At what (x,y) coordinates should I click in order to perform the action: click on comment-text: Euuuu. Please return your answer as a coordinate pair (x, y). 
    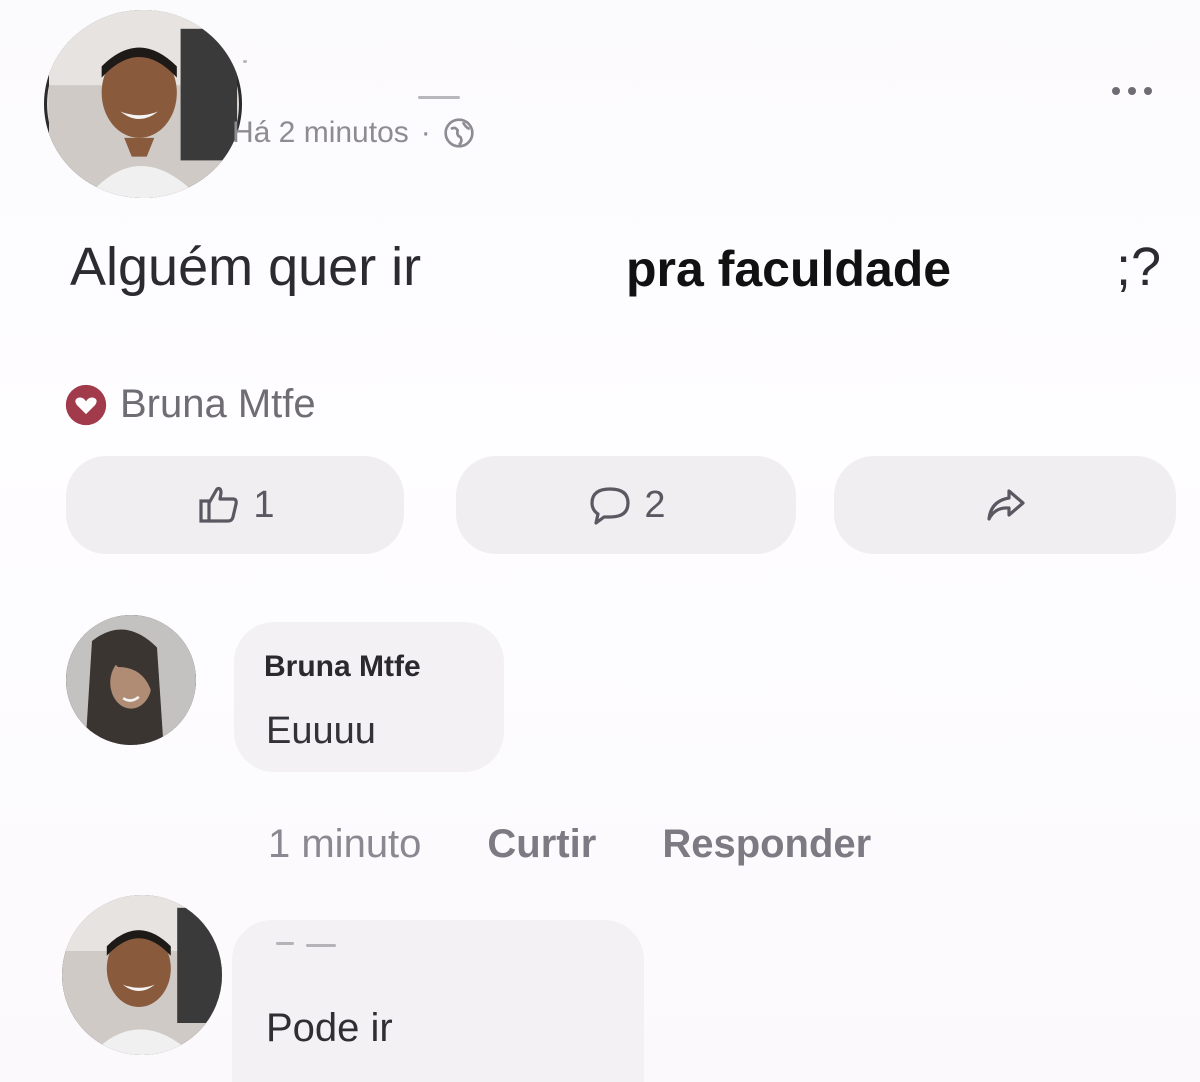
    Looking at the image, I should click on (321, 731).